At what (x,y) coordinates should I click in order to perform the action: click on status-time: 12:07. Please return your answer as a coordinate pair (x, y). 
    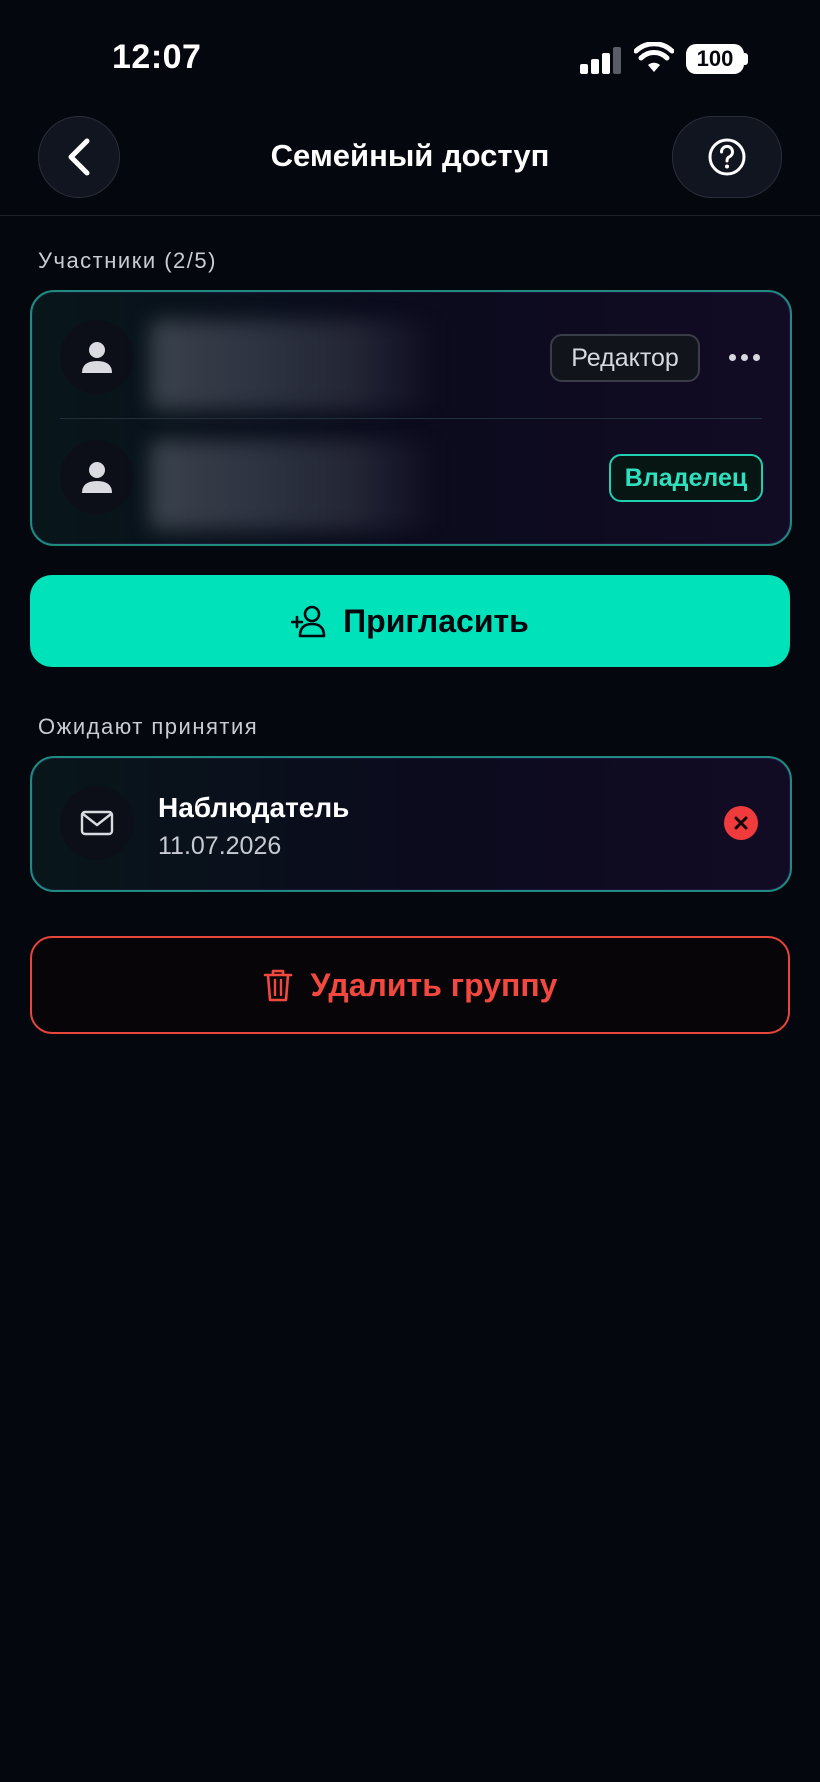
    Looking at the image, I should click on (157, 57).